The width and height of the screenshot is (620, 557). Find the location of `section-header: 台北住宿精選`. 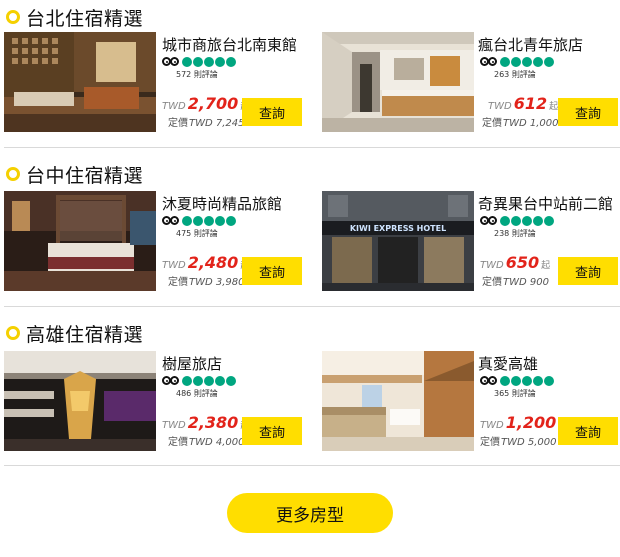

section-header: 台北住宿精選 is located at coordinates (74, 17).